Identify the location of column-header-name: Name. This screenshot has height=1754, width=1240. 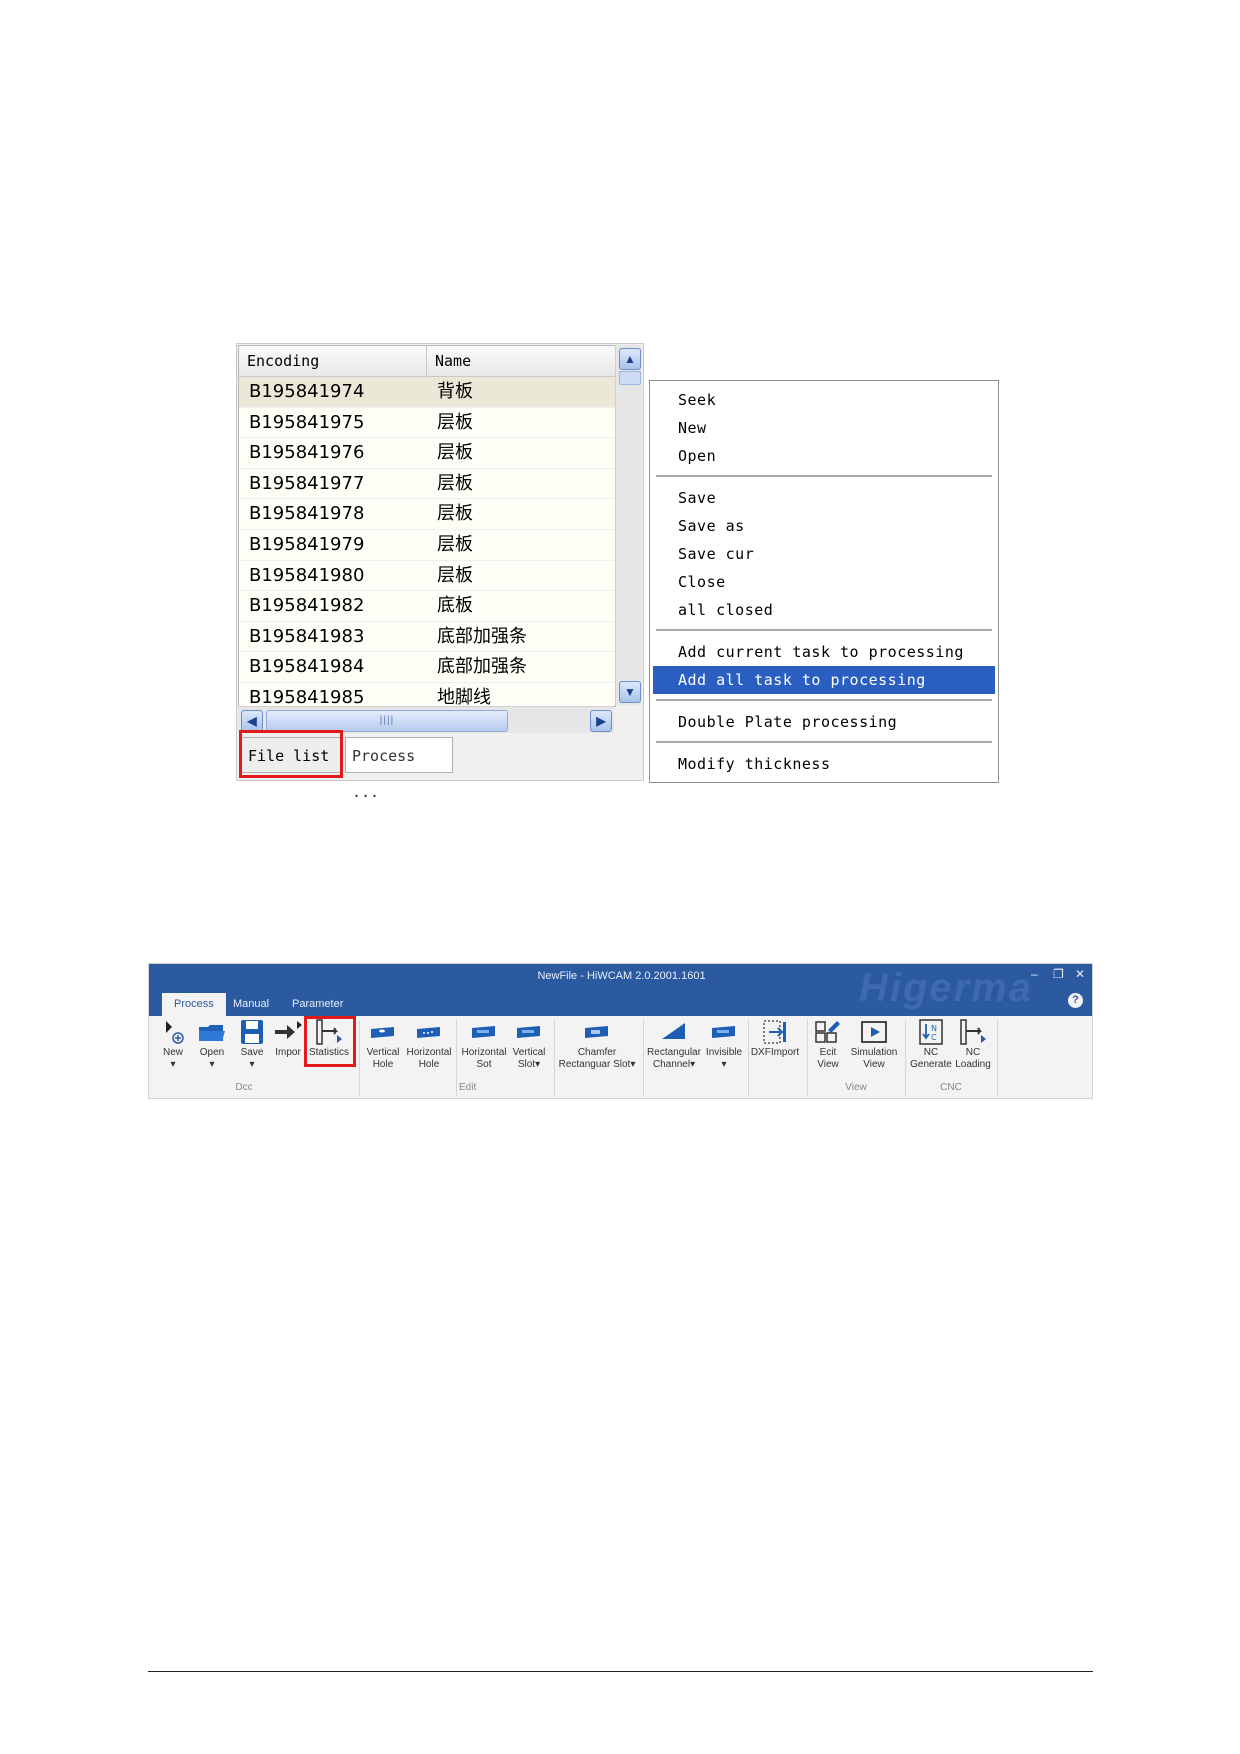
(521, 361).